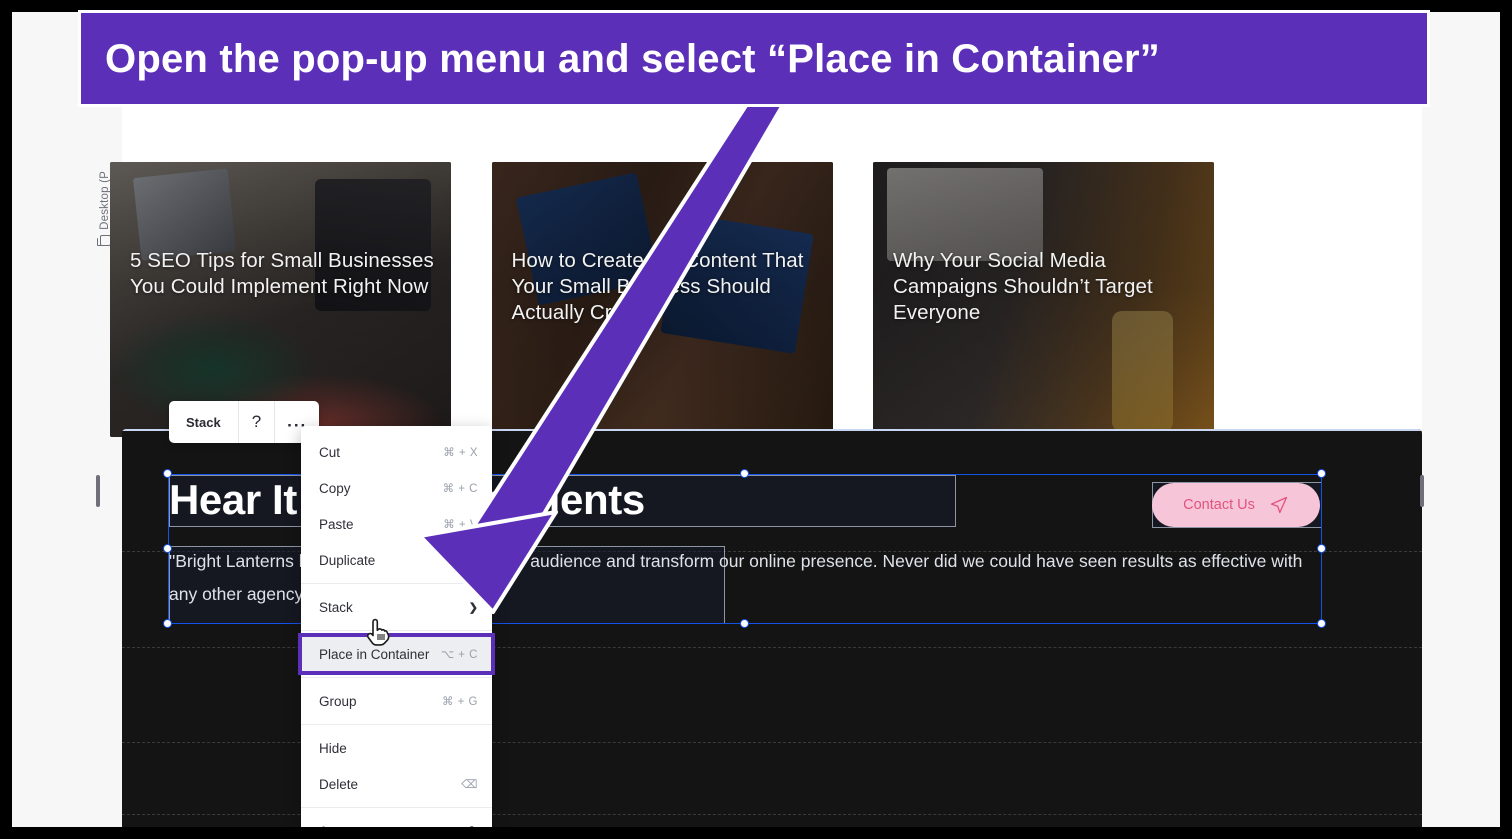 The height and width of the screenshot is (839, 1512). Describe the element at coordinates (394, 826) in the screenshot. I see `context-menu-item-label: Arrange` at that location.